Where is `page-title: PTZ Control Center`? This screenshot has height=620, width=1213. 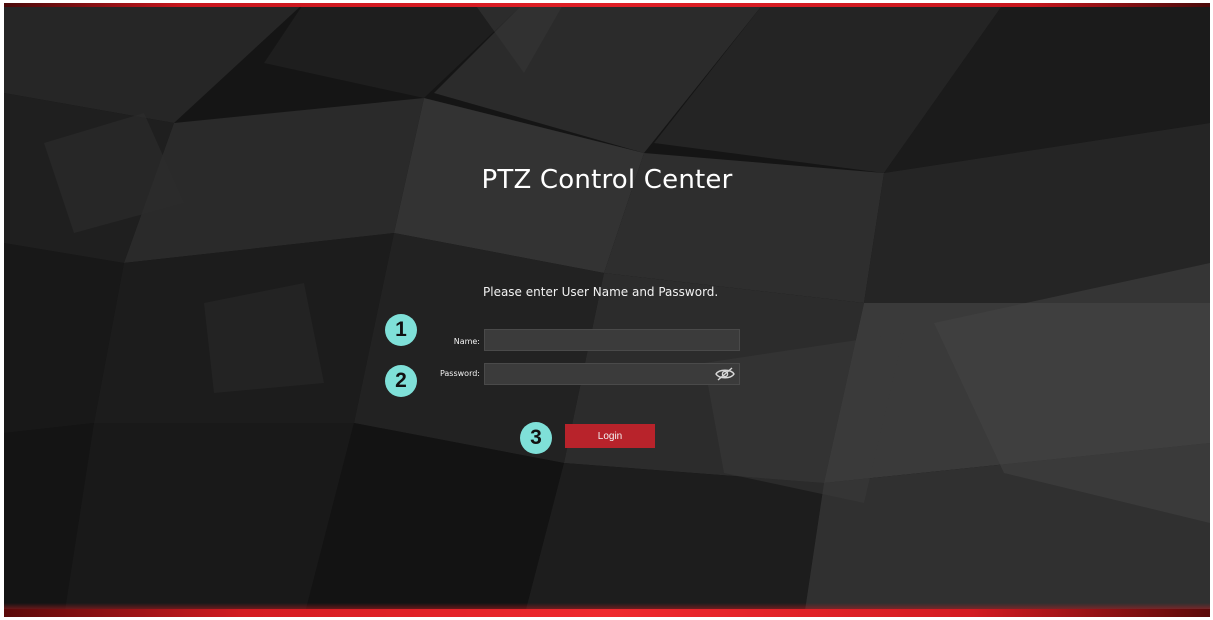 page-title: PTZ Control Center is located at coordinates (607, 180).